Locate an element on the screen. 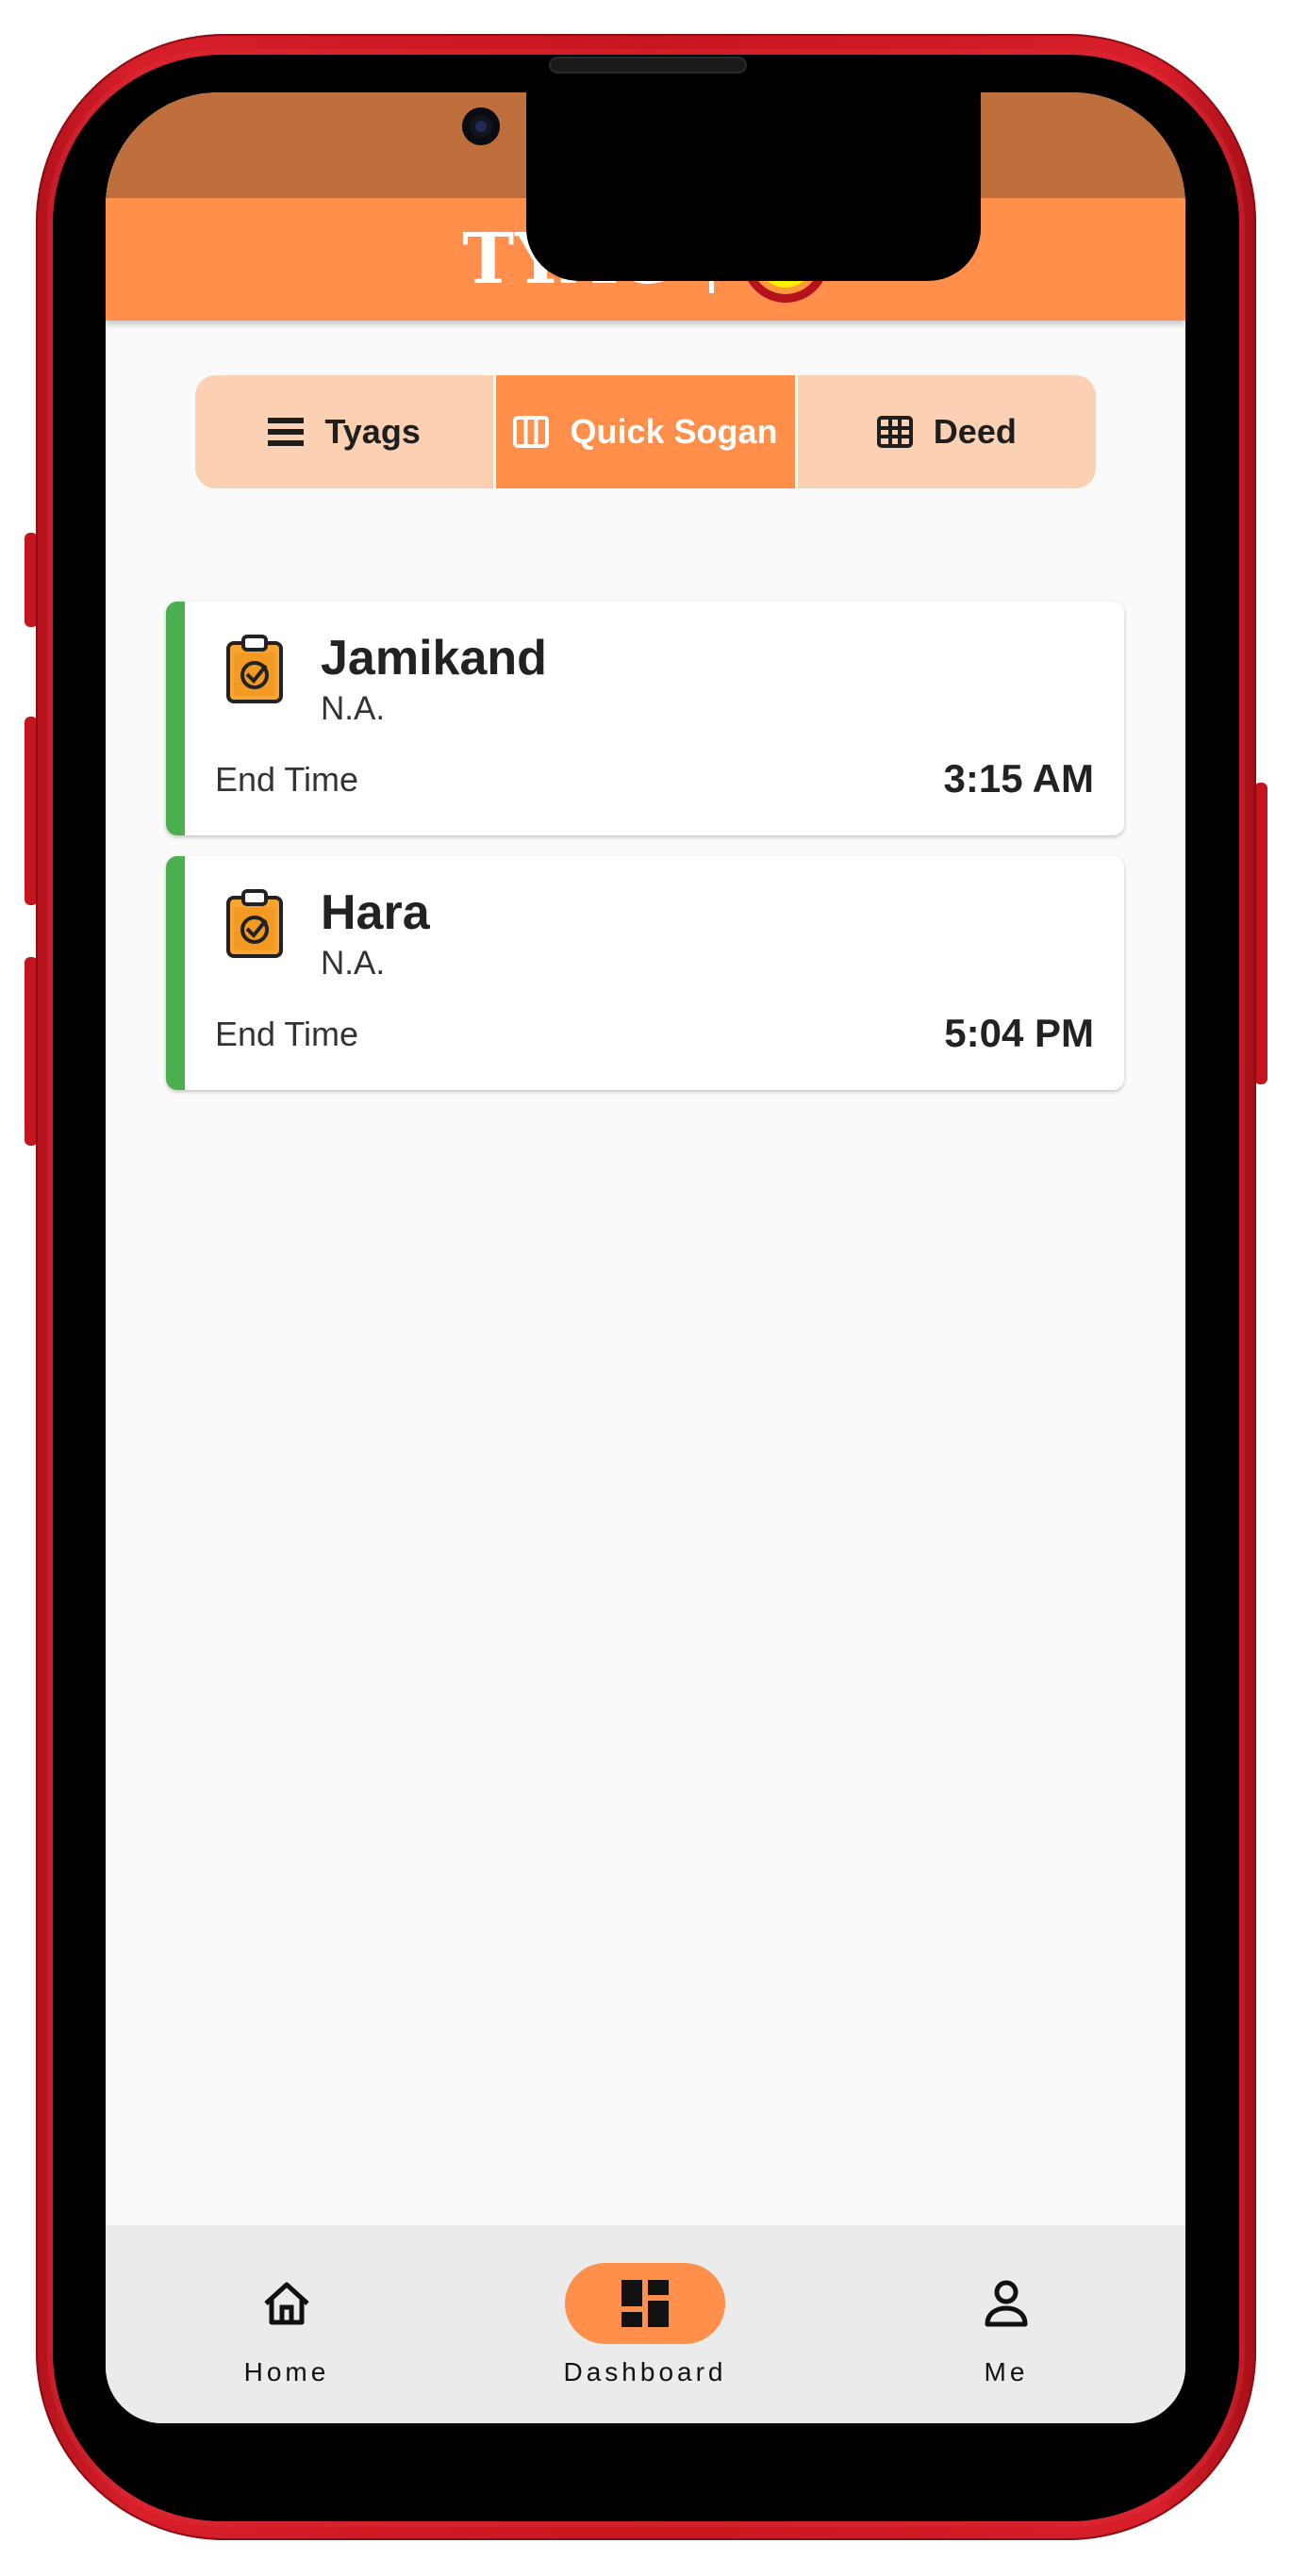 The image size is (1292, 2576). tab-label: Tyags is located at coordinates (372, 431).